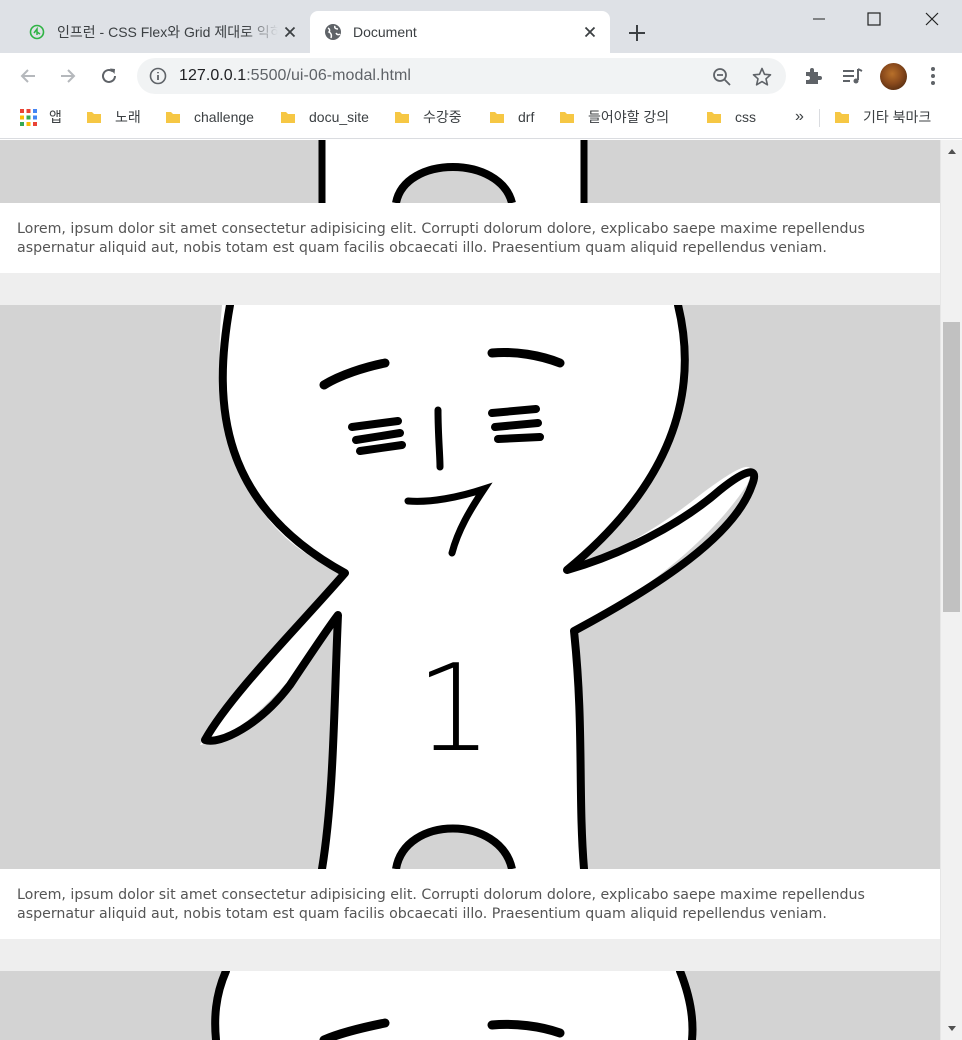  I want to click on minimize-button, so click(819, 19).